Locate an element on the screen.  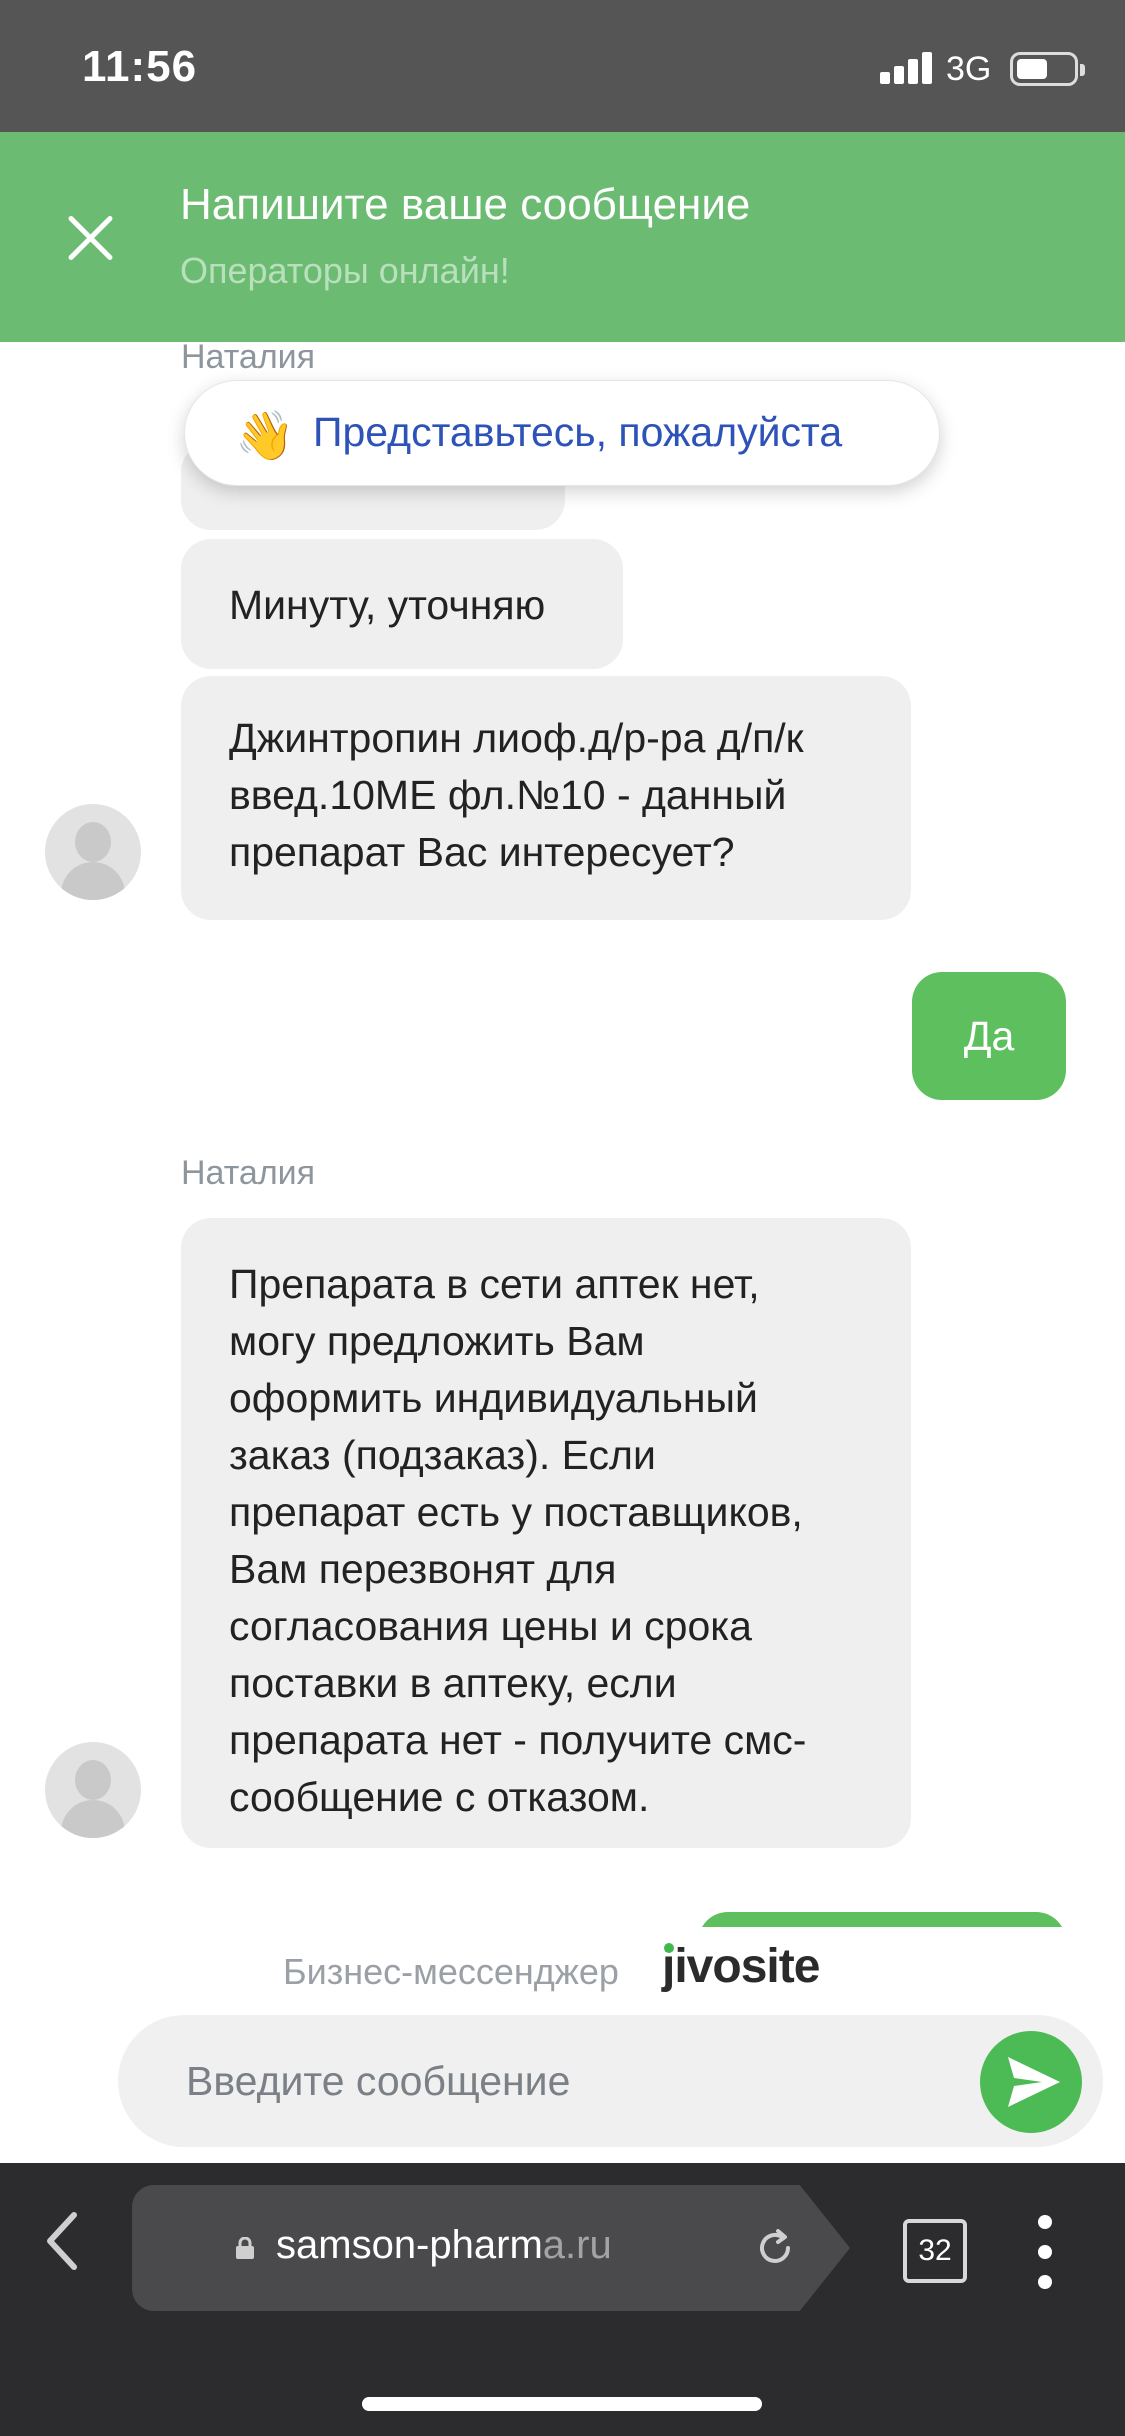
user-message-bubble-partial is located at coordinates (882, 1919).